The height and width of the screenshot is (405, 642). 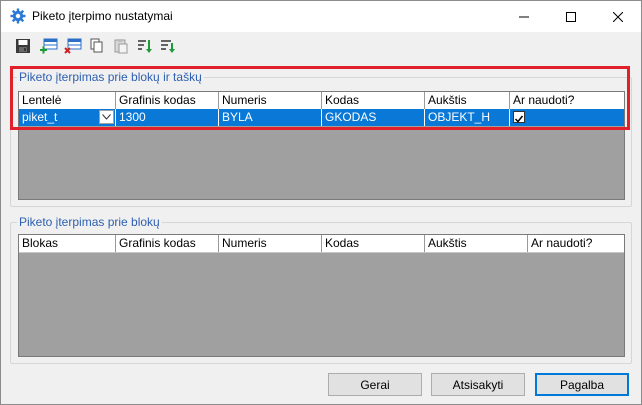 What do you see at coordinates (467, 117) in the screenshot?
I see `cell-aukstis: OBJEKT_H` at bounding box center [467, 117].